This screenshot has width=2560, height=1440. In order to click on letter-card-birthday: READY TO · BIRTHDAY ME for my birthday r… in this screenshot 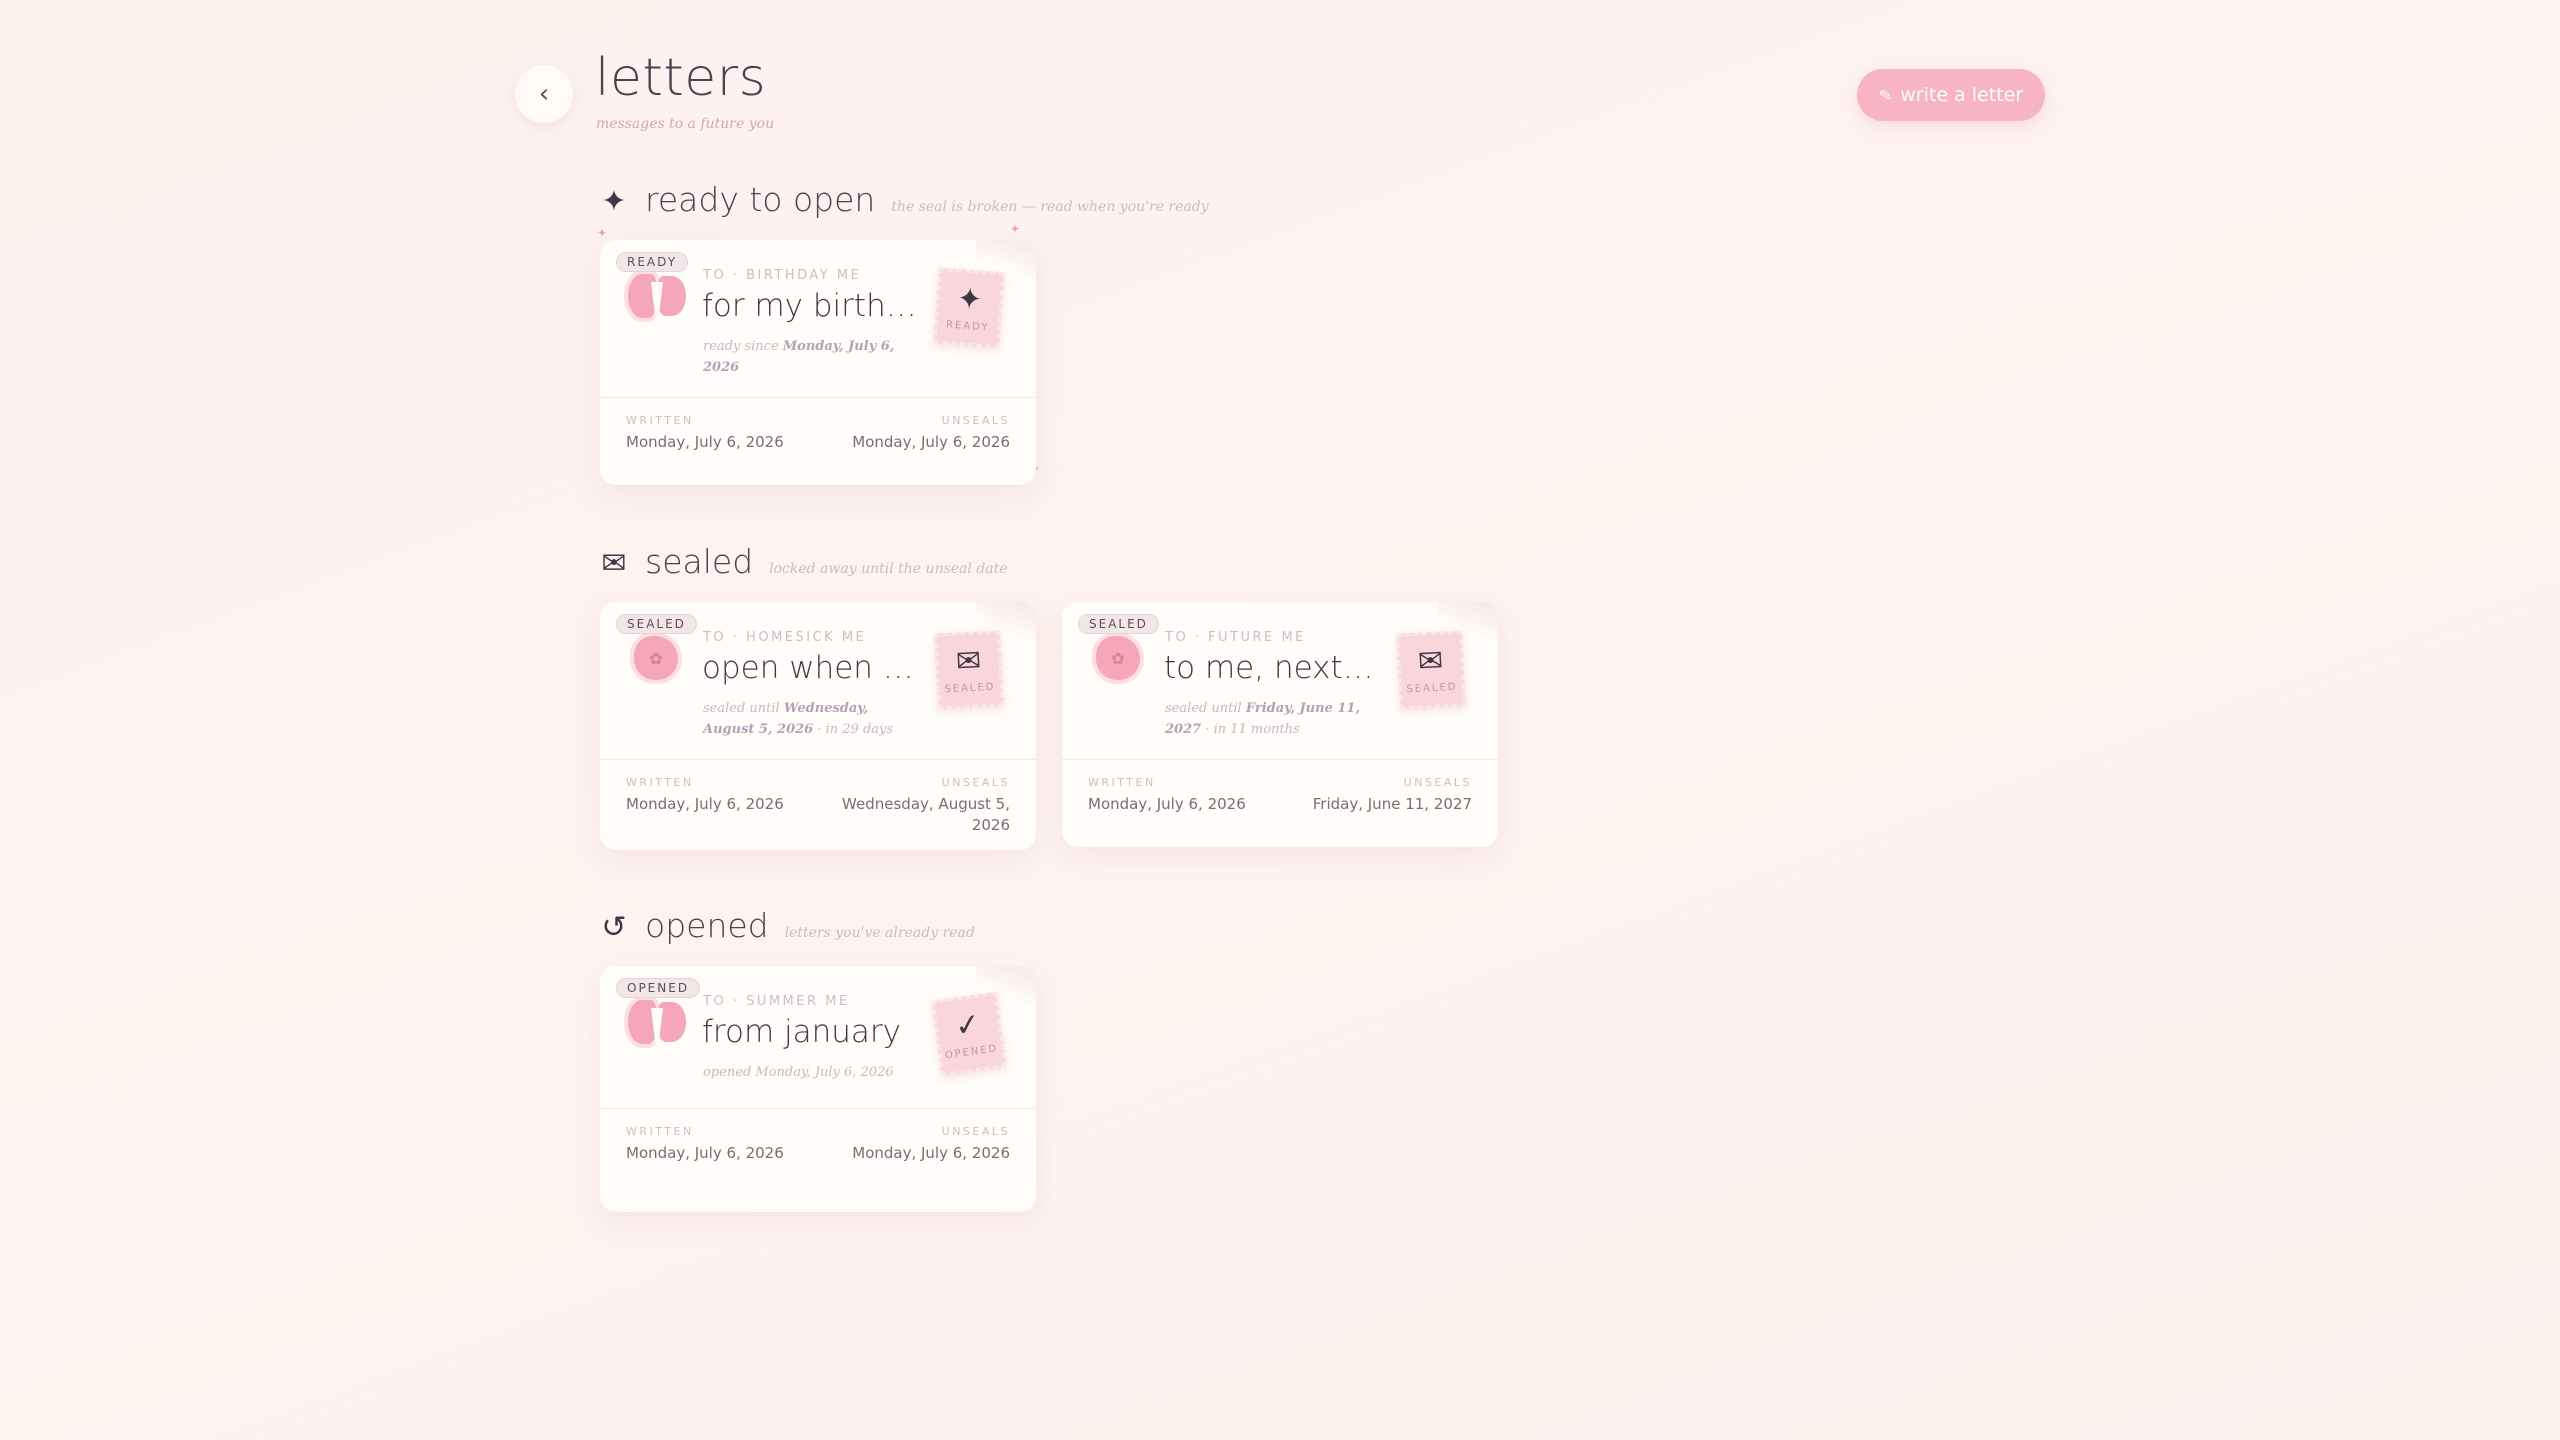, I will do `click(818, 362)`.